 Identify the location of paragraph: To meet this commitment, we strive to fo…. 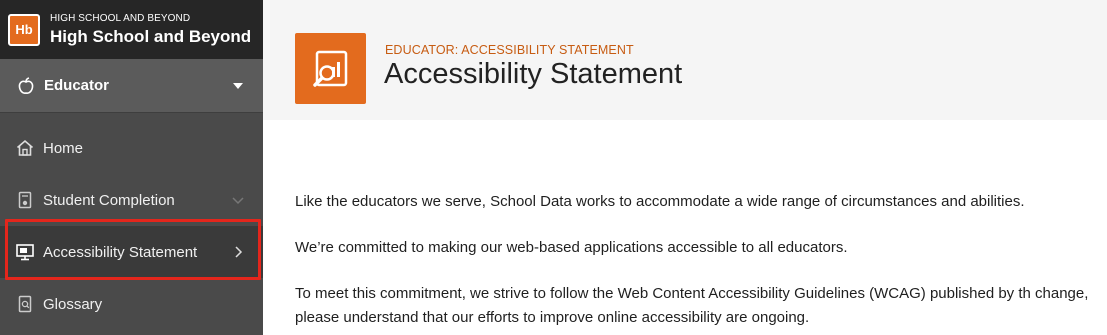
(692, 305).